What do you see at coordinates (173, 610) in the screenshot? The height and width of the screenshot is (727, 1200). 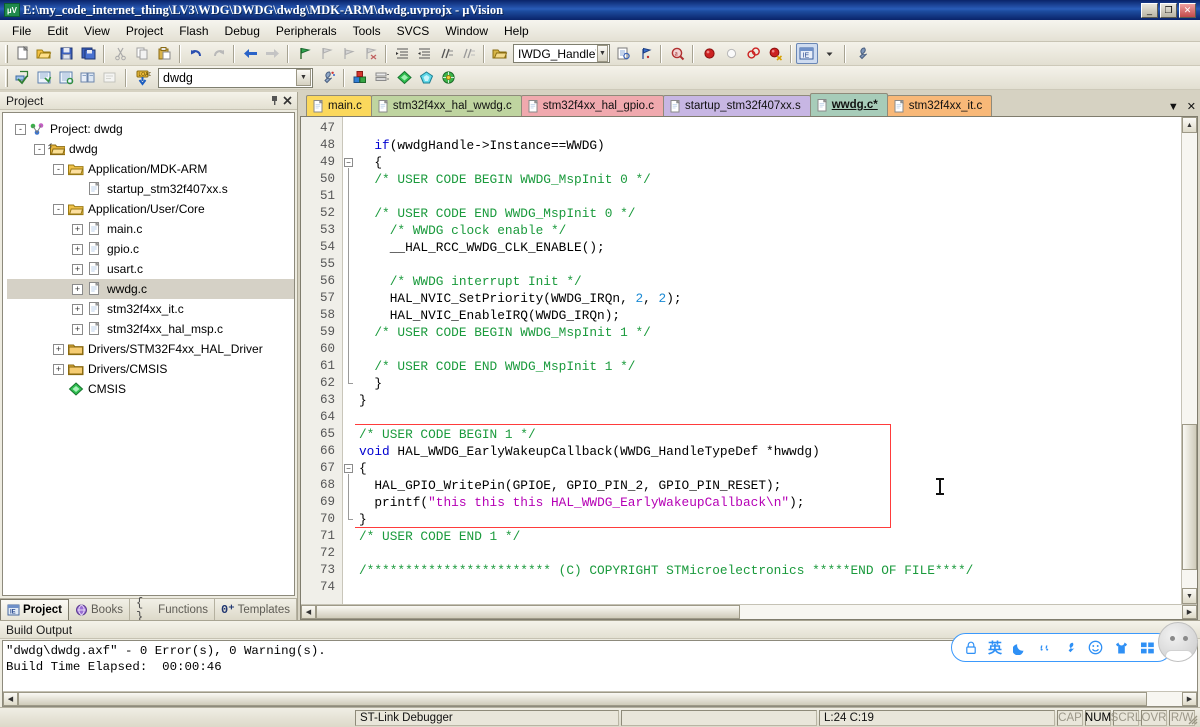 I see `tab-functions: { } Functions` at bounding box center [173, 610].